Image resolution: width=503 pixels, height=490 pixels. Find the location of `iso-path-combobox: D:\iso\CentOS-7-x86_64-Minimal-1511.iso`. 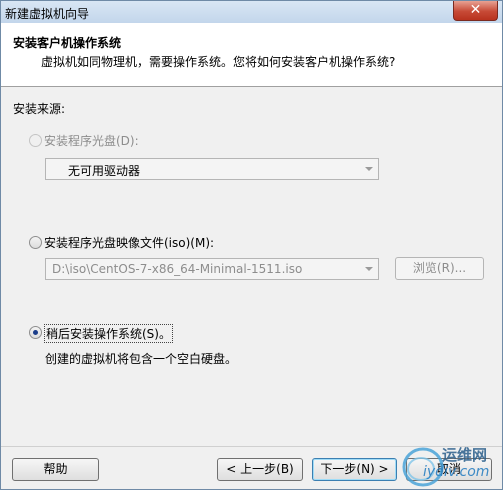

iso-path-combobox: D:\iso\CentOS-7-x86_64-Minimal-1511.iso is located at coordinates (212, 269).